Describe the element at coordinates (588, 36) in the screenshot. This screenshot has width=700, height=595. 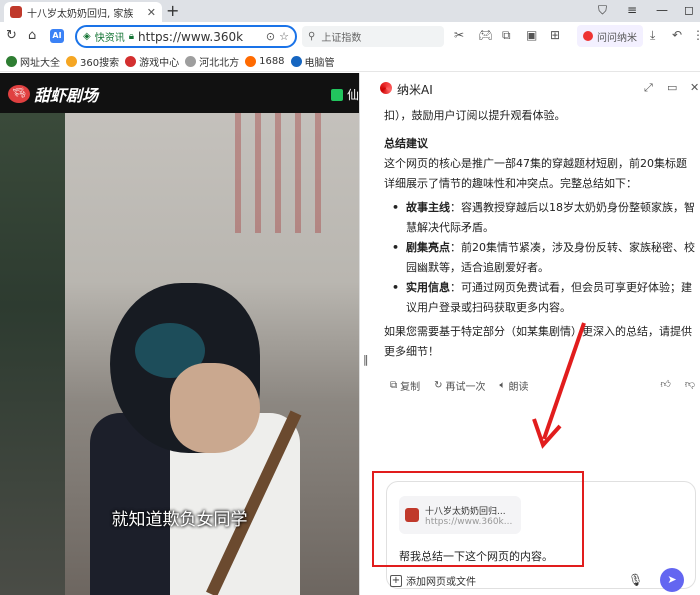
I see `nami-logo-icon` at that location.